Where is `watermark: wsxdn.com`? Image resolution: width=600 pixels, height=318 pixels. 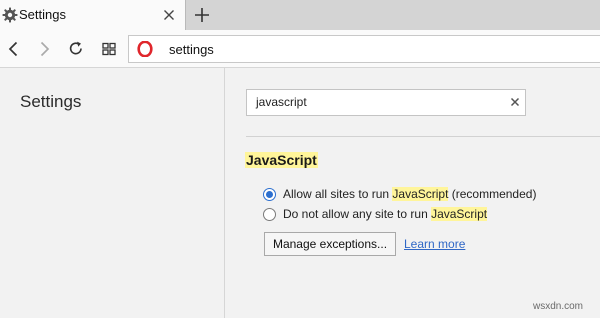 watermark: wsxdn.com is located at coordinates (558, 306).